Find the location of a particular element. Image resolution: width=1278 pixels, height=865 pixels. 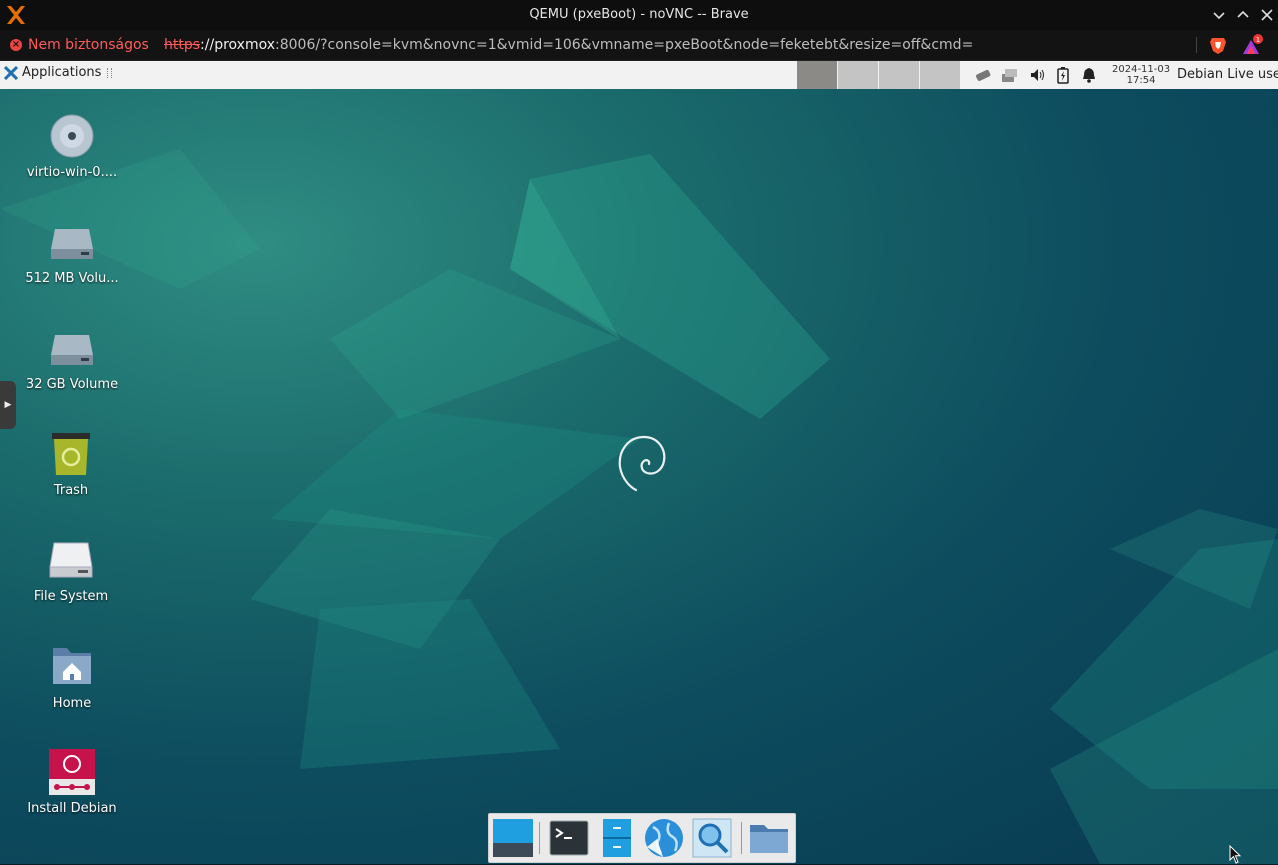

desktop-icon-trash: Trash is located at coordinates (71, 464).